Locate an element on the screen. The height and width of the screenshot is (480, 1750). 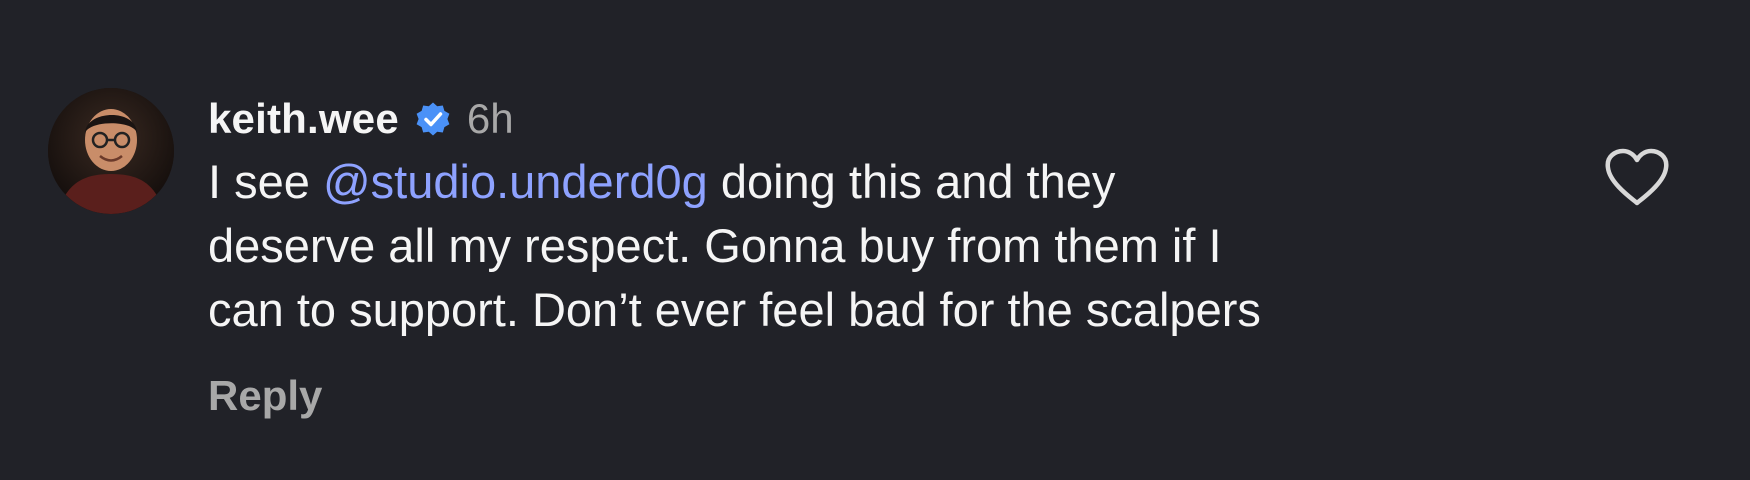
timestamp: 6h is located at coordinates (490, 118).